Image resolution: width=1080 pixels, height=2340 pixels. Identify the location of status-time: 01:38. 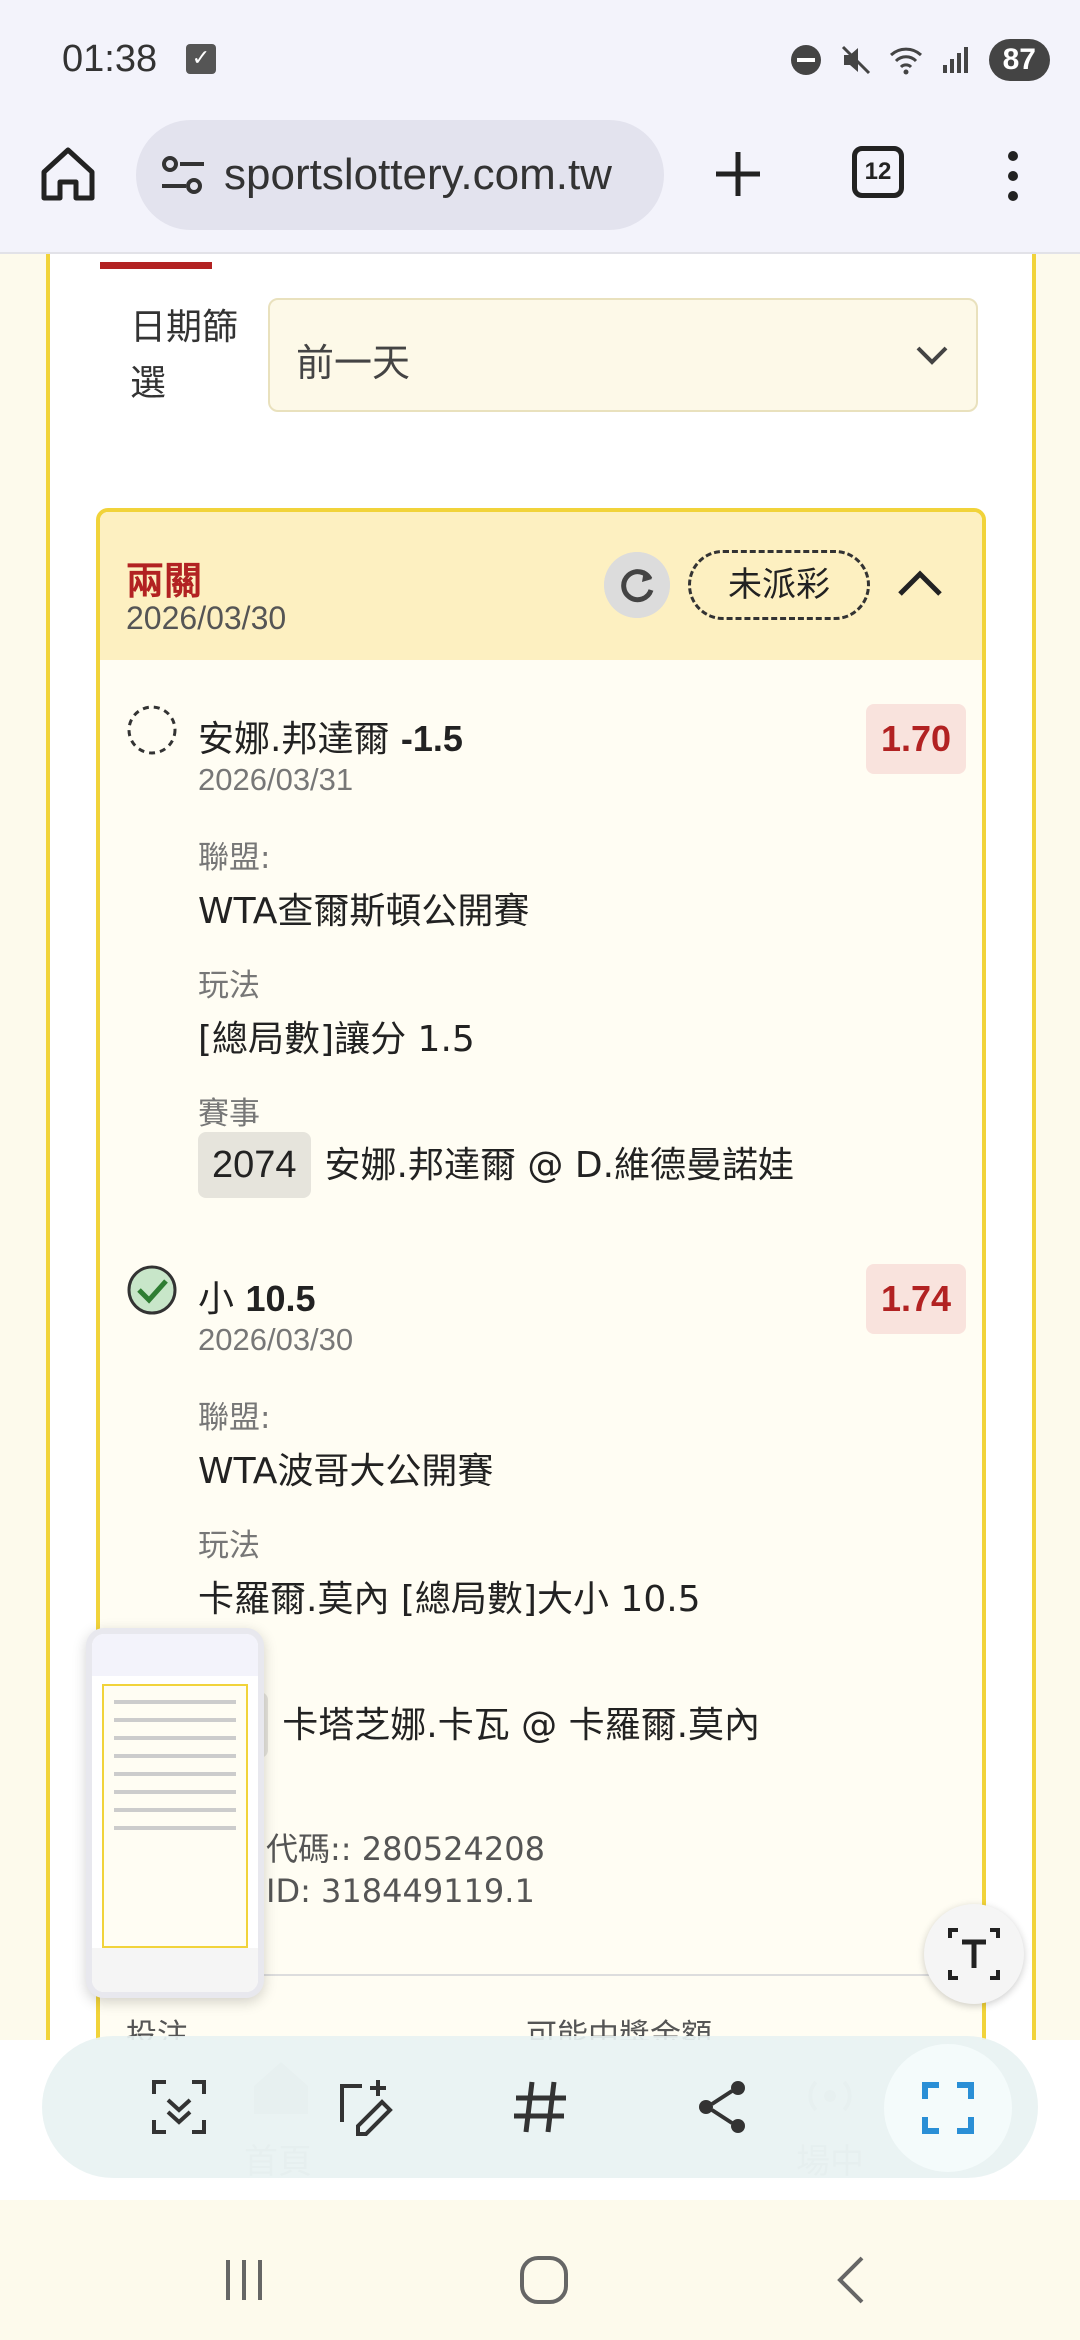
(110, 59).